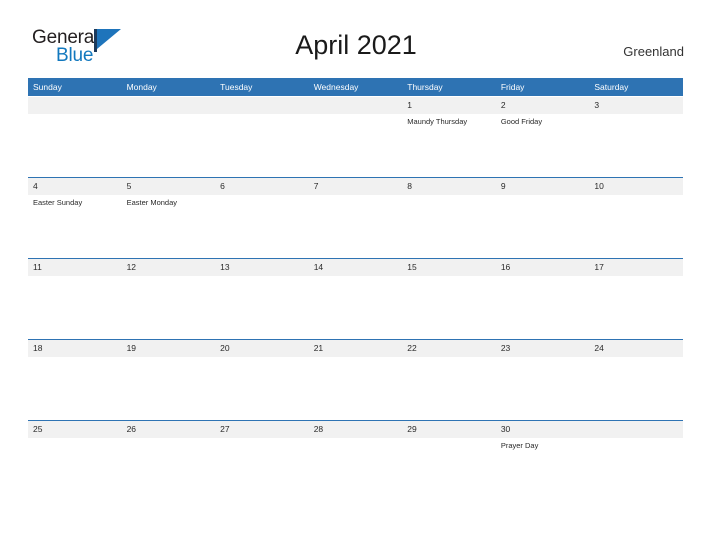  I want to click on day-number: 19, so click(169, 348).